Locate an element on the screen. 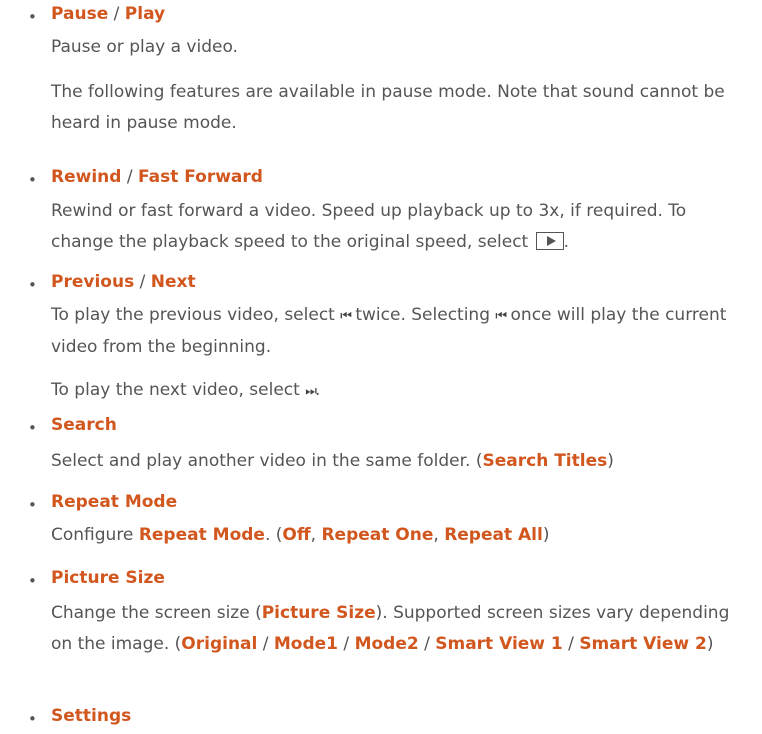  paragraph-text: . ( is located at coordinates (273, 535).